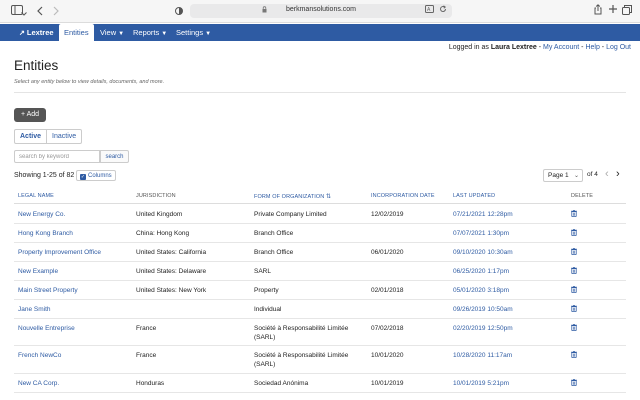 Image resolution: width=640 pixels, height=400 pixels. I want to click on last-updated-link: 10/28/2020 11:17am, so click(482, 355).